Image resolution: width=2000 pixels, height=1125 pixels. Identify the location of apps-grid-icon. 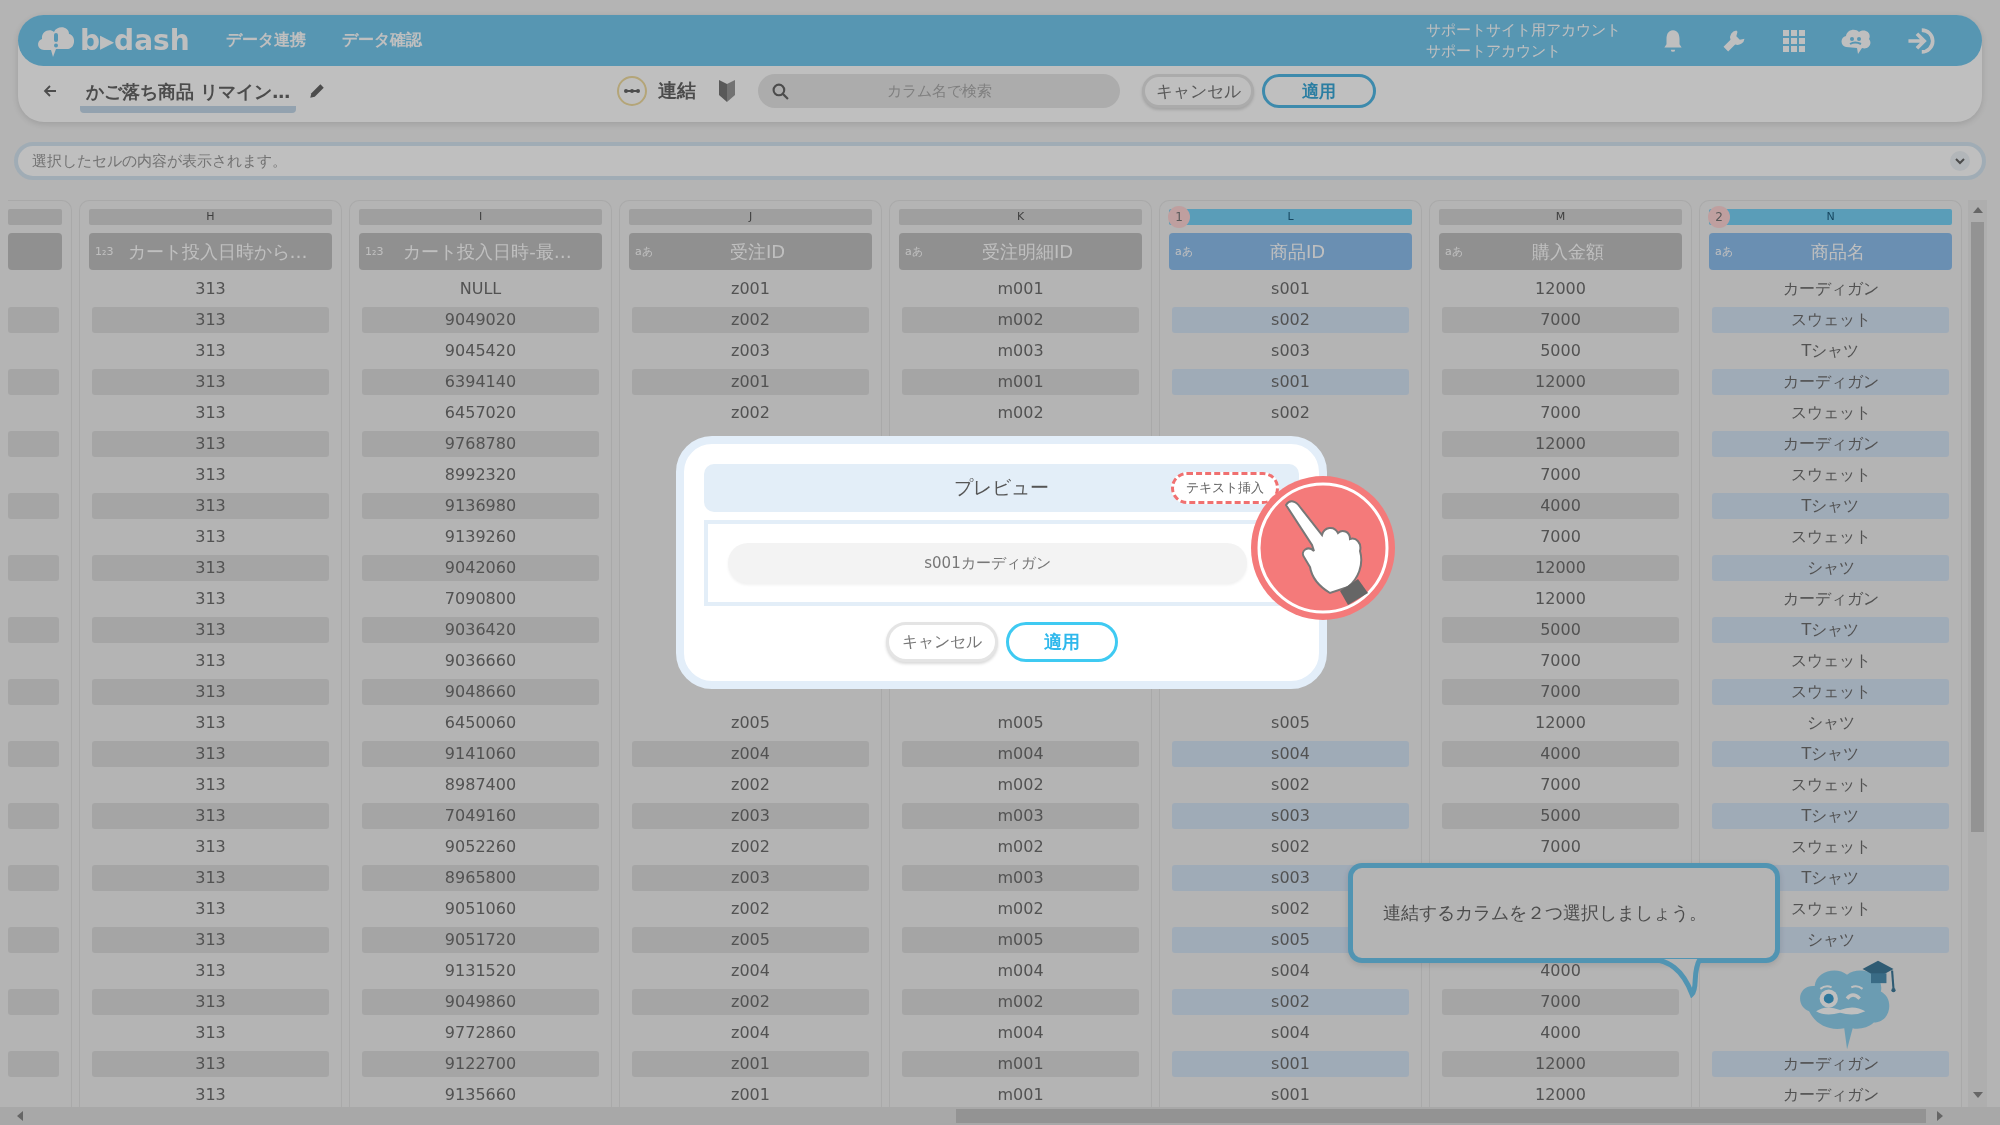
(1794, 40).